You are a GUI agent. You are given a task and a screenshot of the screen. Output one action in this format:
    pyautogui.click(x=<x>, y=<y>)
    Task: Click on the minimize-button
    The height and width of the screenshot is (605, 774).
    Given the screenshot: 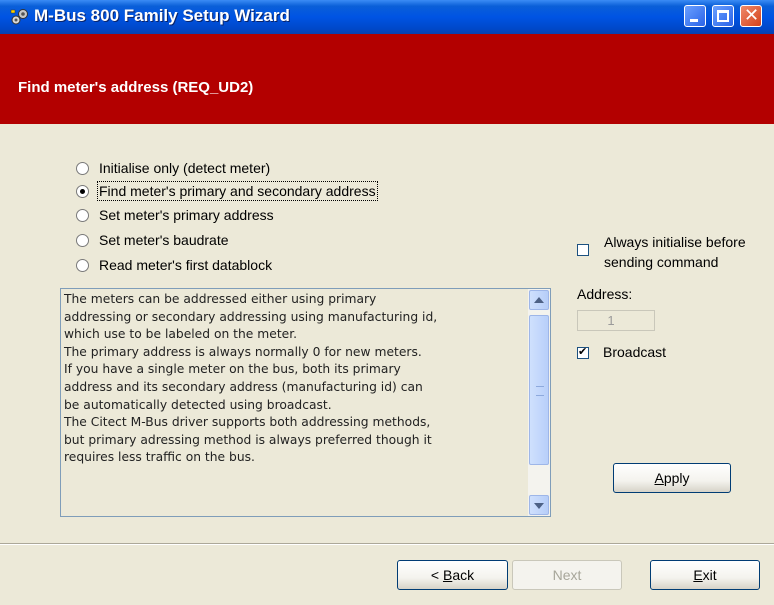 What is the action you would take?
    pyautogui.click(x=695, y=16)
    